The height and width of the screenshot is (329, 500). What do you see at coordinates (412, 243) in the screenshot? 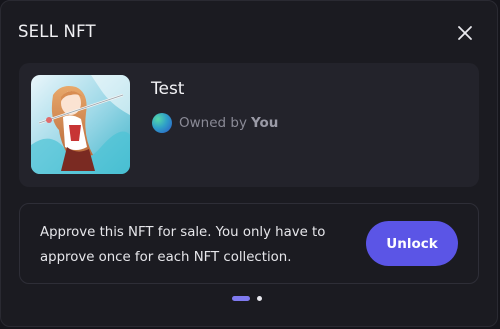
I see `unlock-button: Unlock` at bounding box center [412, 243].